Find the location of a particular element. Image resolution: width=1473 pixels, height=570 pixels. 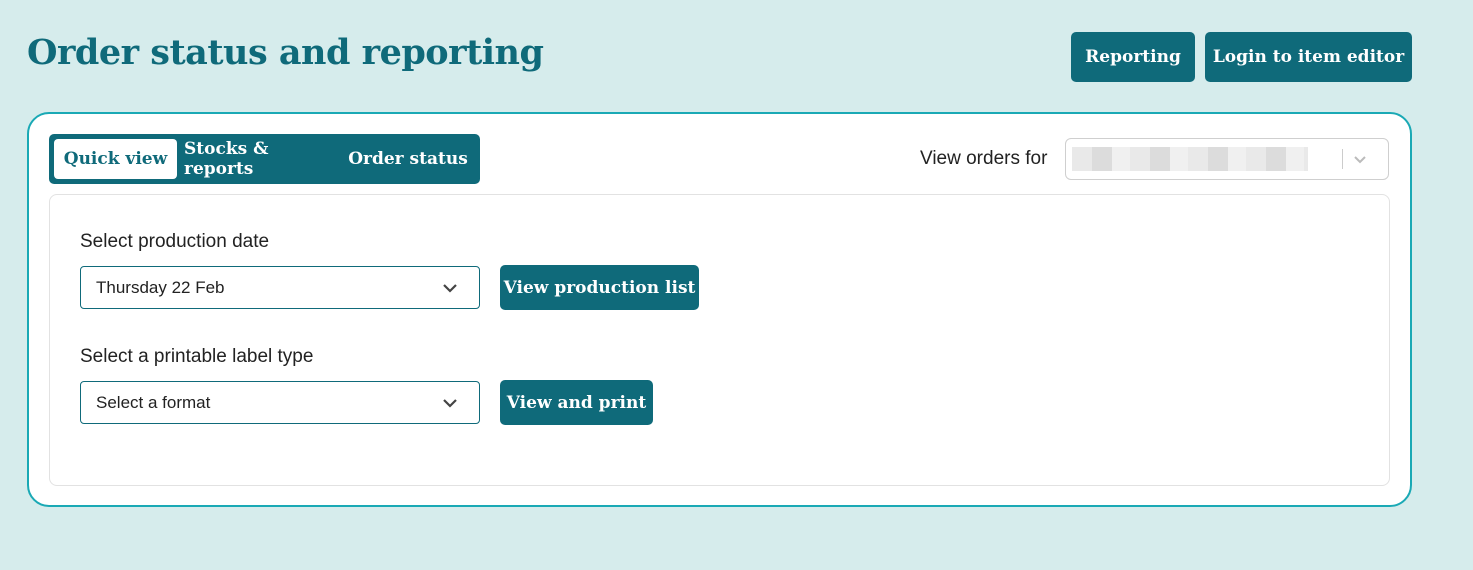

page-title: Order status and reporting is located at coordinates (285, 52).